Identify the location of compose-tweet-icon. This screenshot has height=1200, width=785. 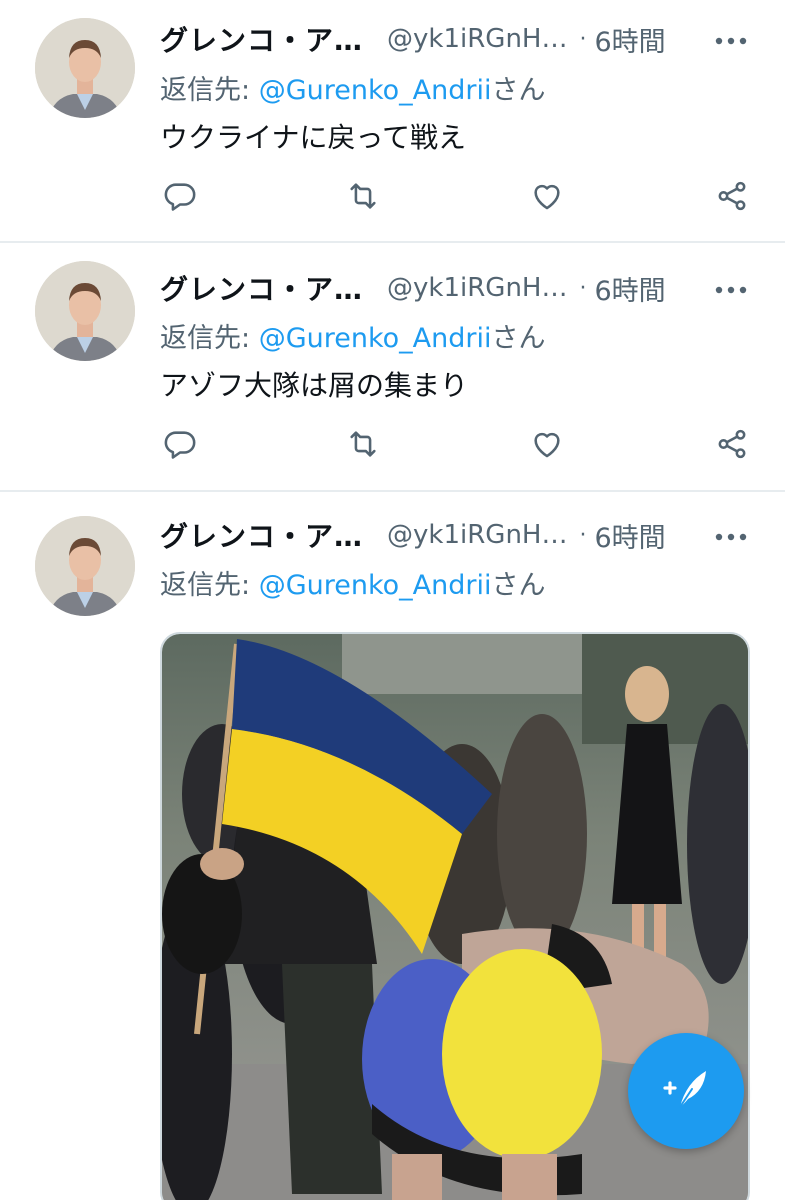
(686, 1091).